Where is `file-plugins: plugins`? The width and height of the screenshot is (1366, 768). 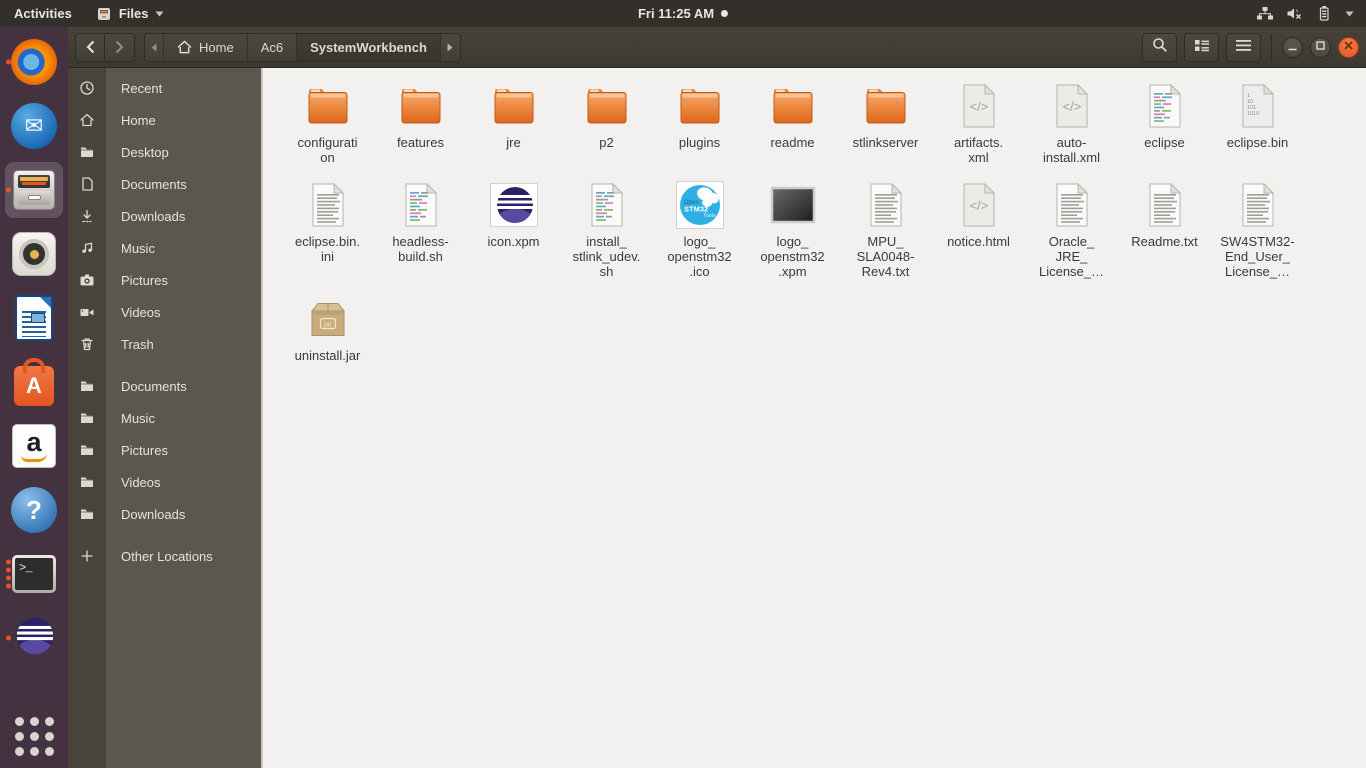 file-plugins: plugins is located at coordinates (699, 123).